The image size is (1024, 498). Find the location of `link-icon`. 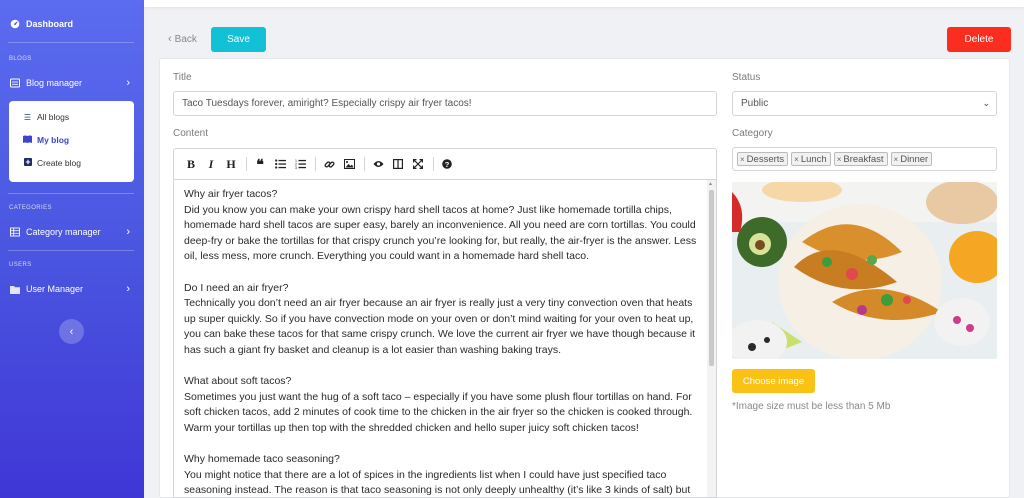

link-icon is located at coordinates (329, 164).